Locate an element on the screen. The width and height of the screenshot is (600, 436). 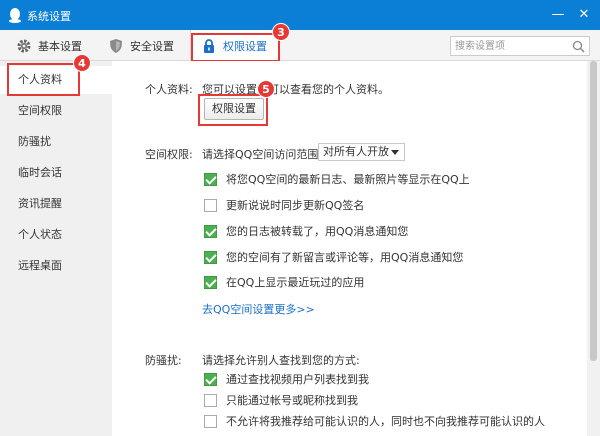
checkbox-label: 通过查找视频用户列表找到我 is located at coordinates (297, 379).